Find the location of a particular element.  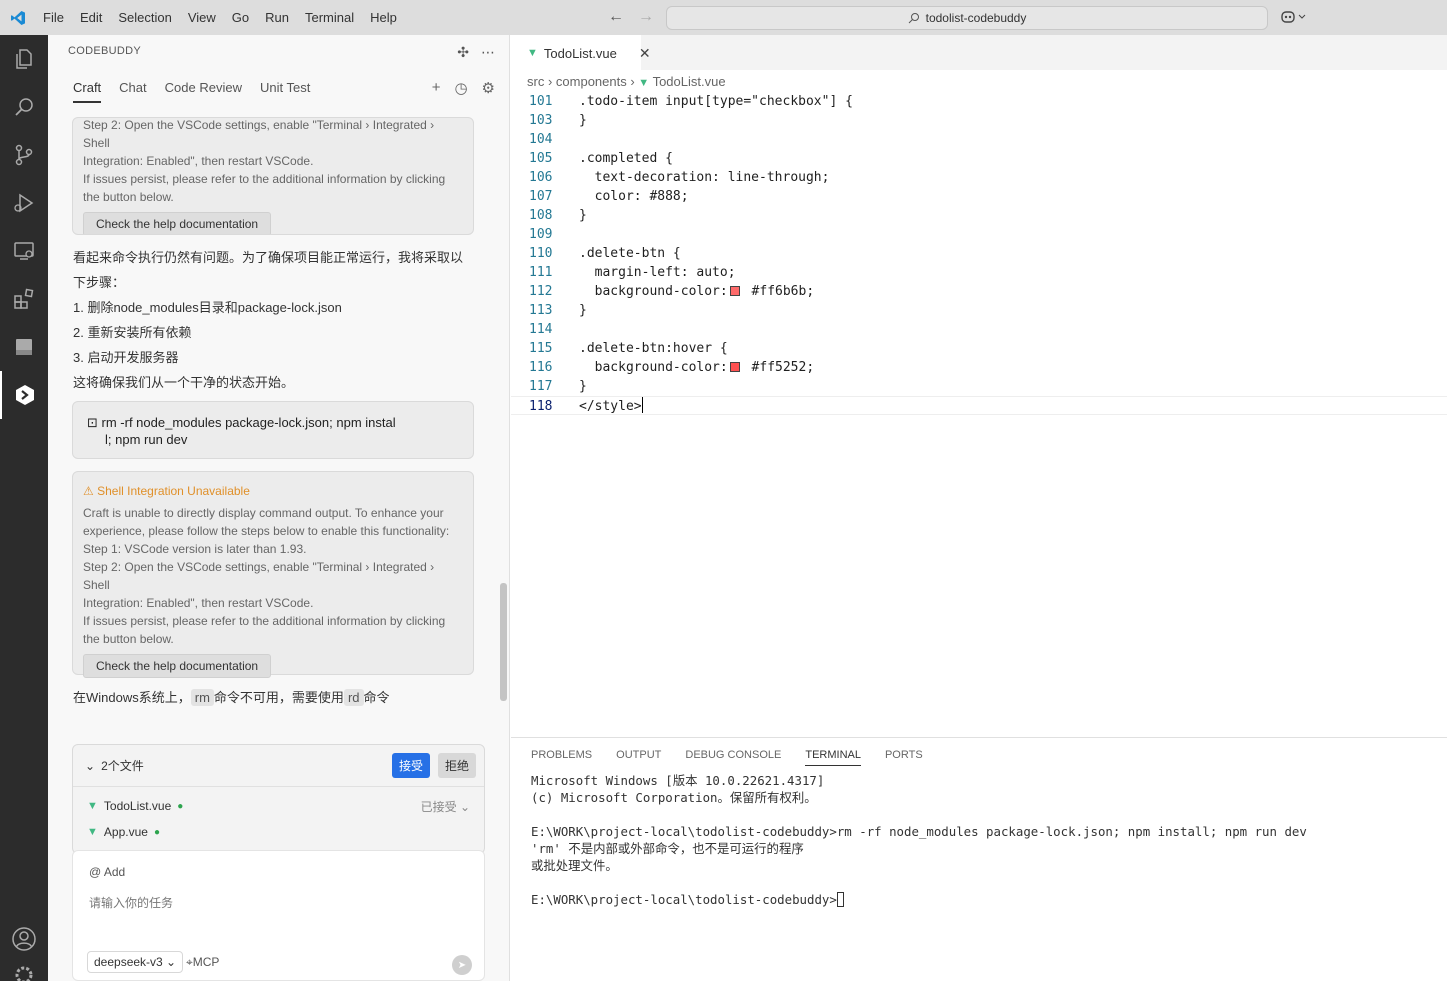

file-count: 2个文件 is located at coordinates (122, 766).